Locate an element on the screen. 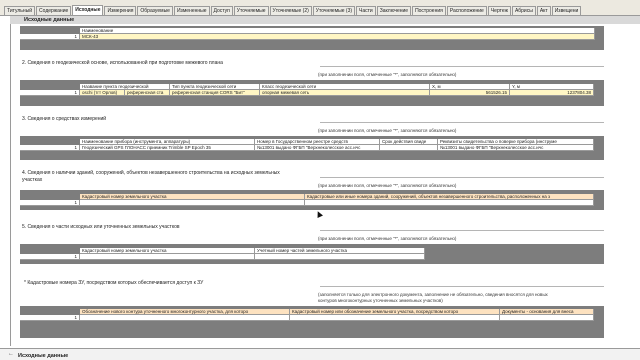 The height and width of the screenshot is (360, 640). bottom-section-label: Исходные данные is located at coordinates (43, 356).